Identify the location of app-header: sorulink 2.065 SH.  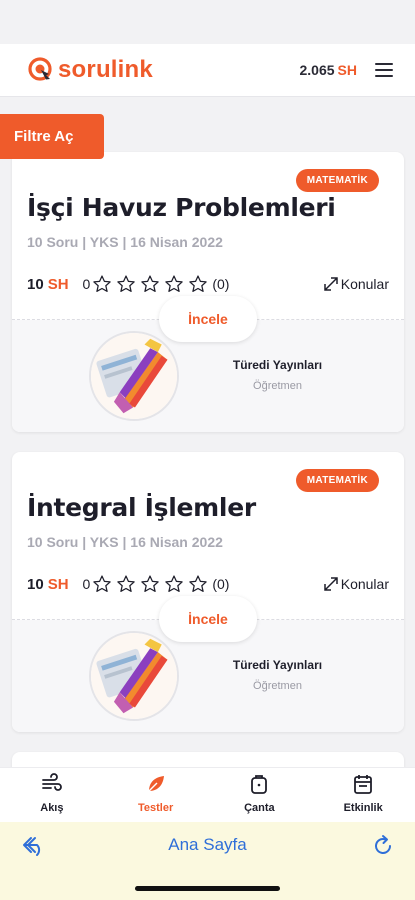
(207, 70).